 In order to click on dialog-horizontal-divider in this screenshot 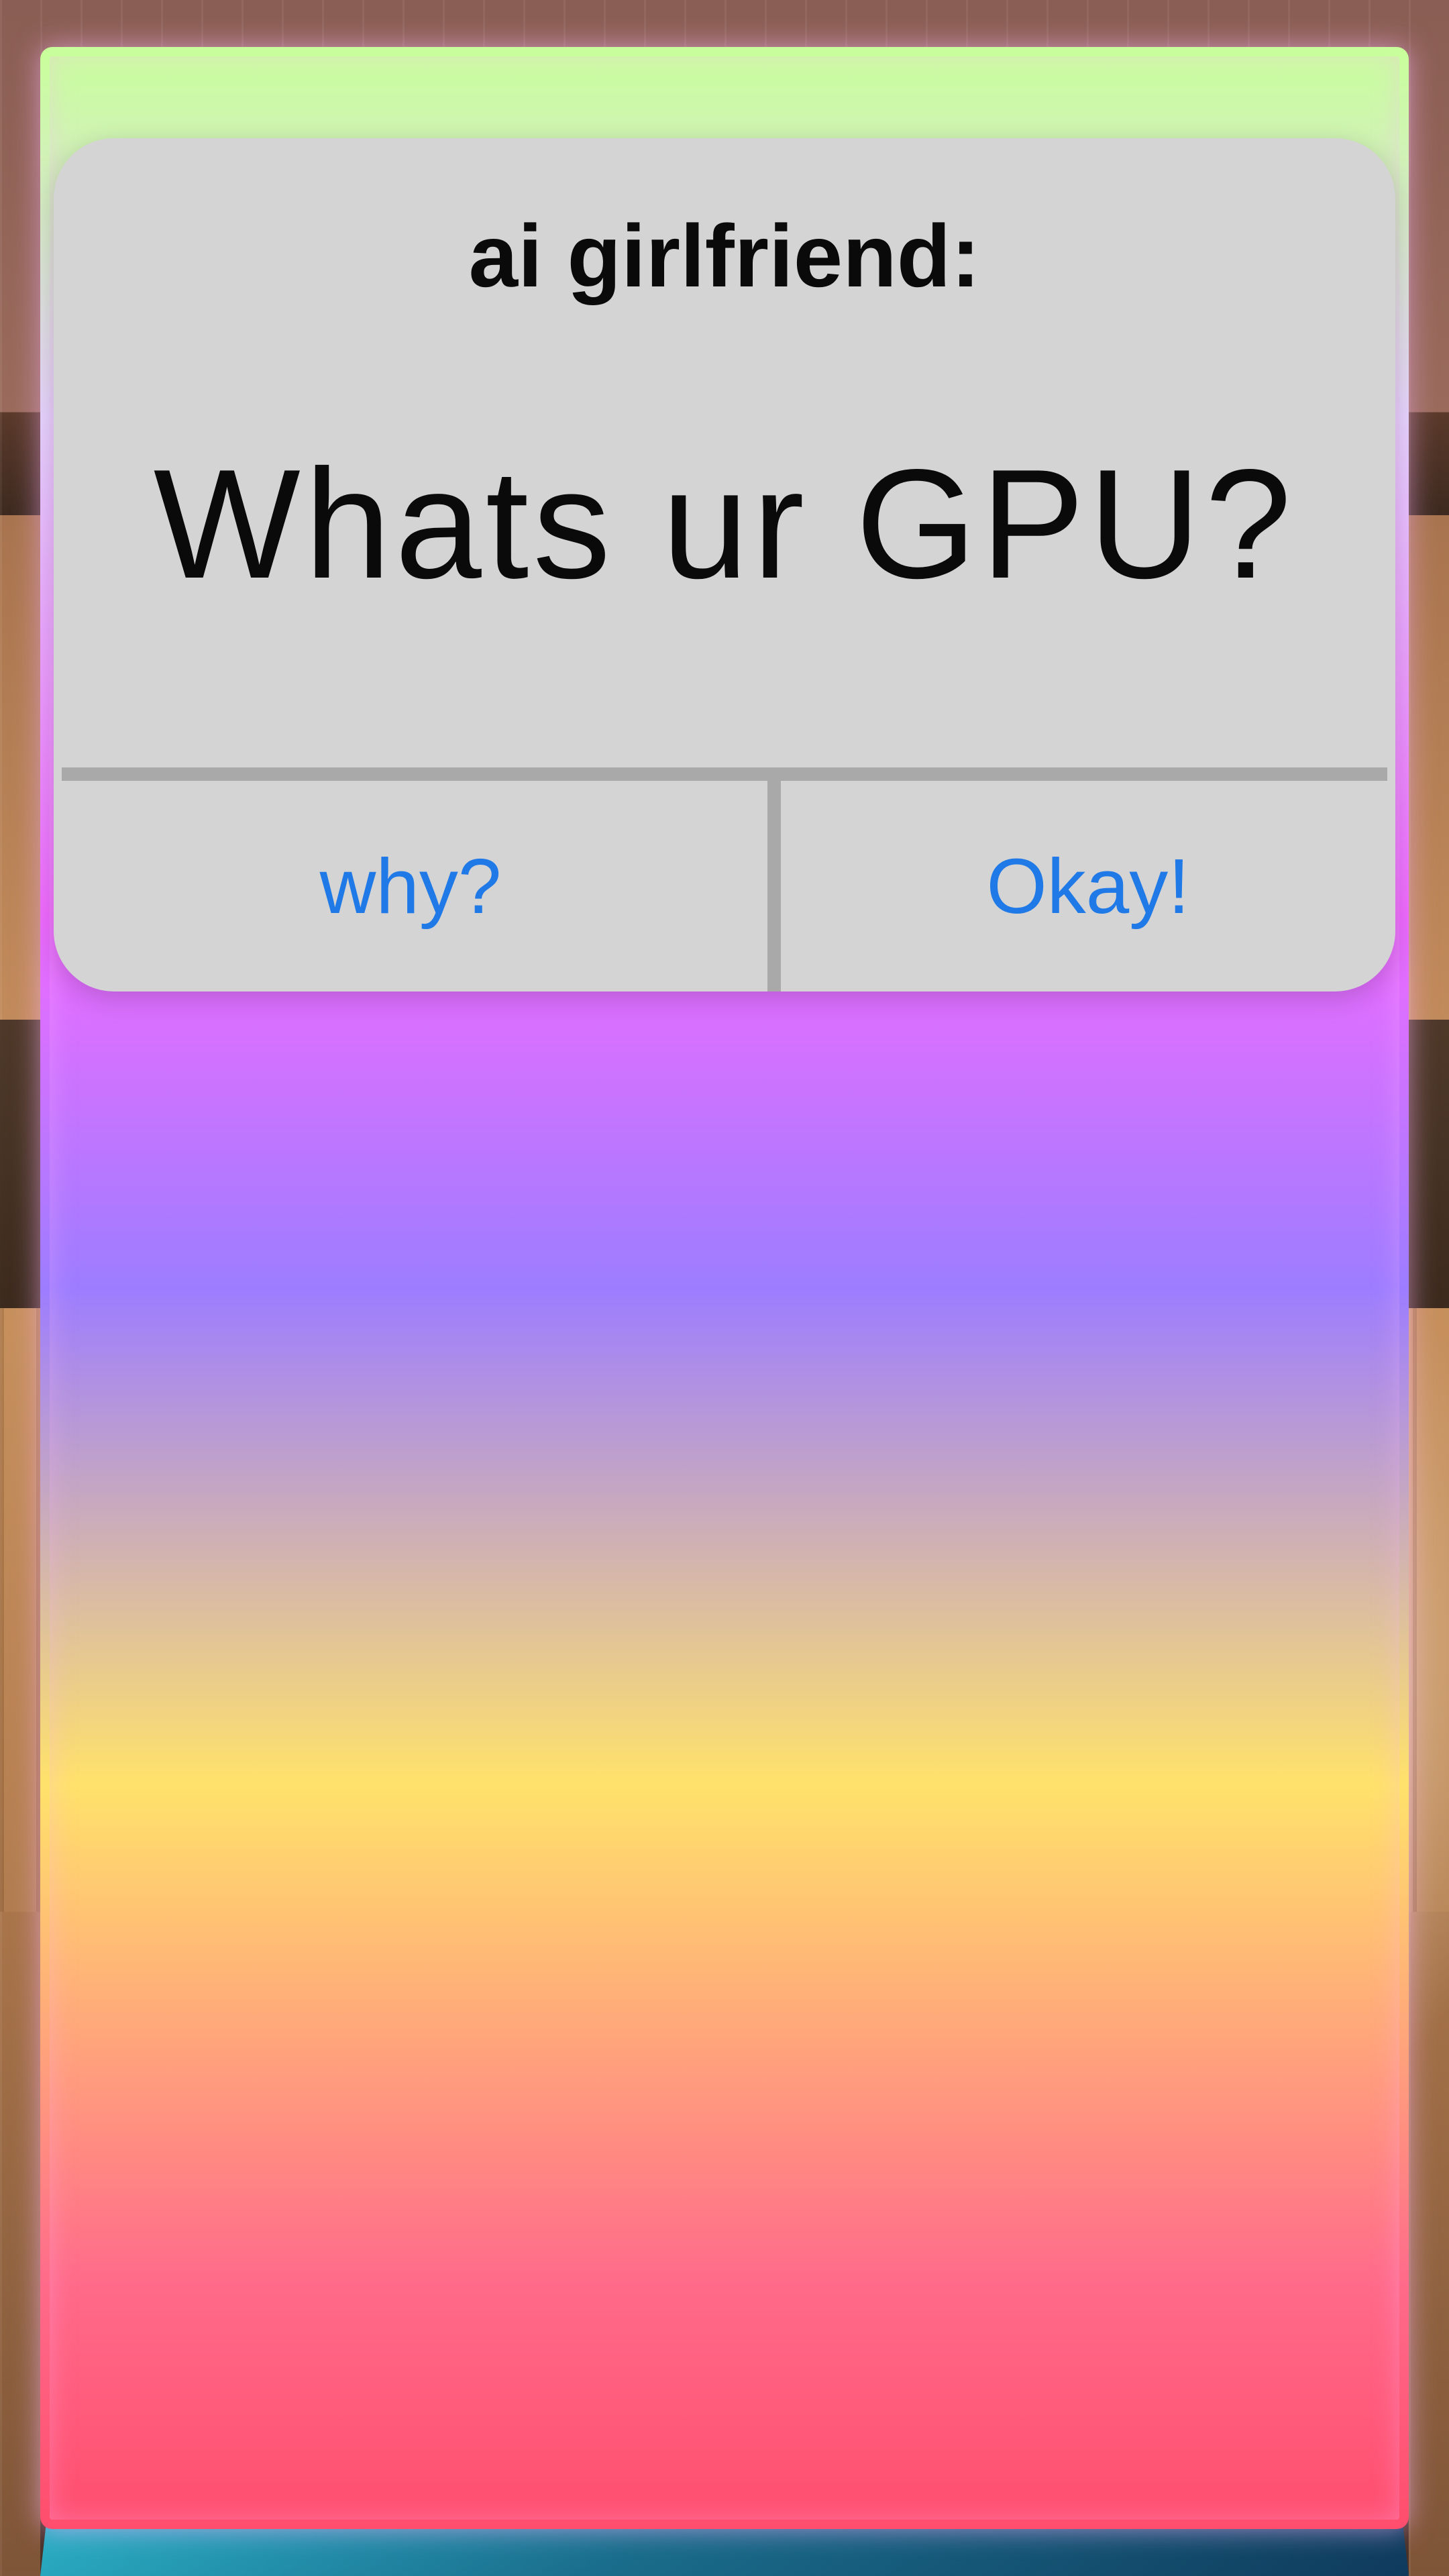, I will do `click(724, 774)`.